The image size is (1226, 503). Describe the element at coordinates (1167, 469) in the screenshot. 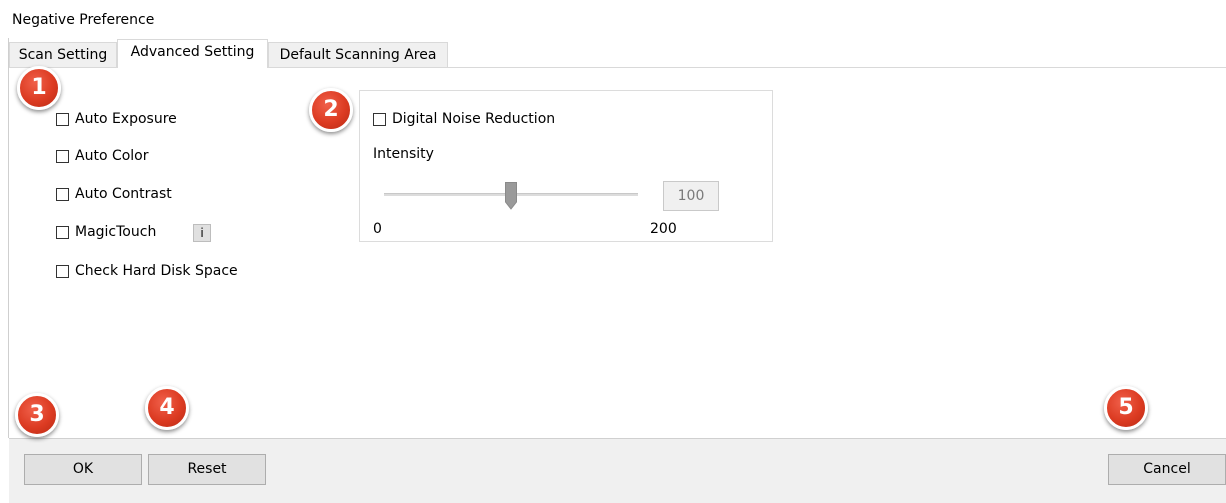

I see `cancel-button: Cancel` at that location.